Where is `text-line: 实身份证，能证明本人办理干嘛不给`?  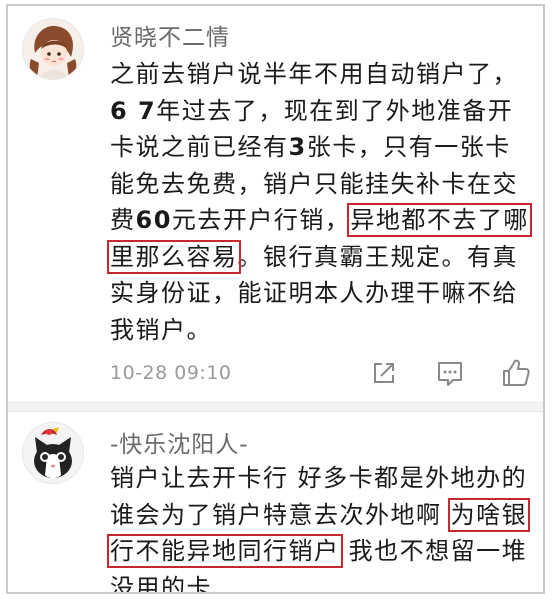 text-line: 实身份证，能证明本人办理干嘛不给 is located at coordinates (324, 293).